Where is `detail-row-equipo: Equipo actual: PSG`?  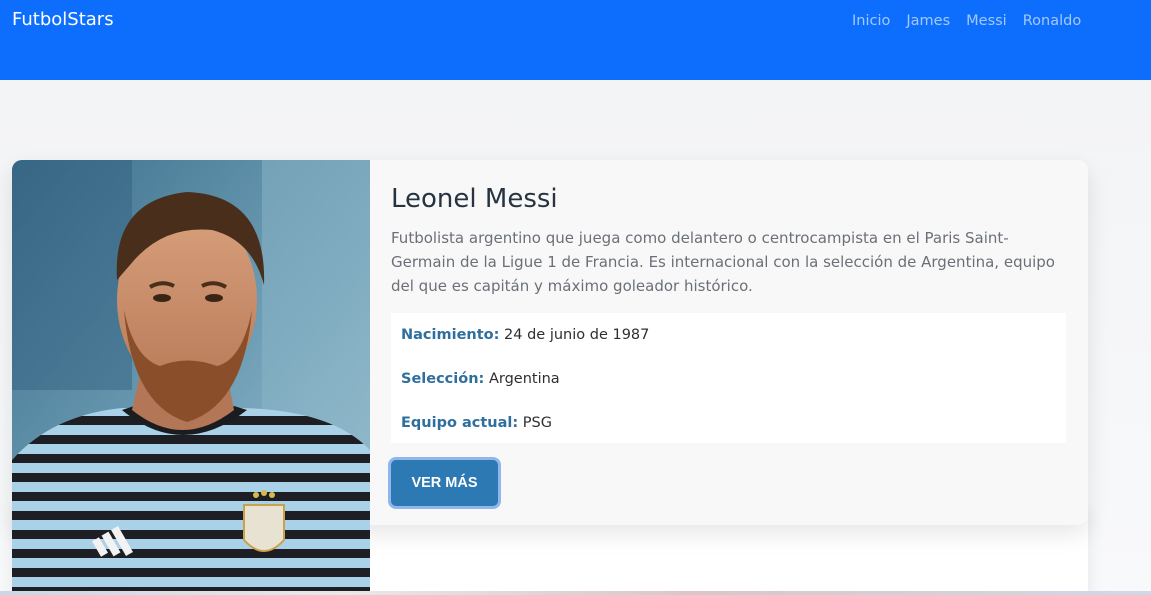
detail-row-equipo: Equipo actual: PSG is located at coordinates (476, 423).